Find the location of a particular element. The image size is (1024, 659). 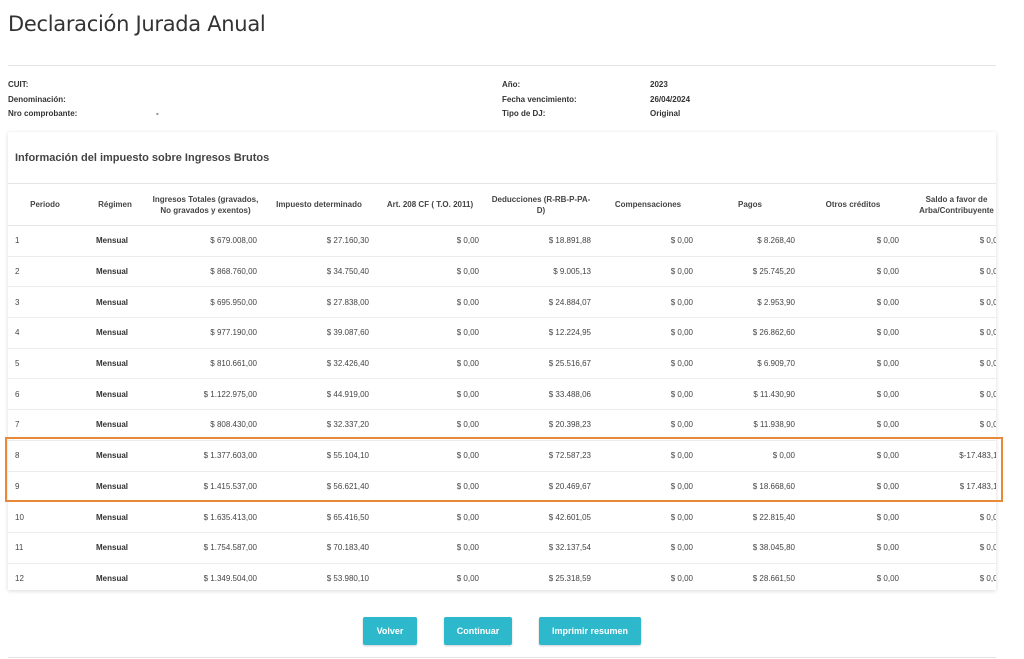

cell-periodo: 11 is located at coordinates (45, 548).